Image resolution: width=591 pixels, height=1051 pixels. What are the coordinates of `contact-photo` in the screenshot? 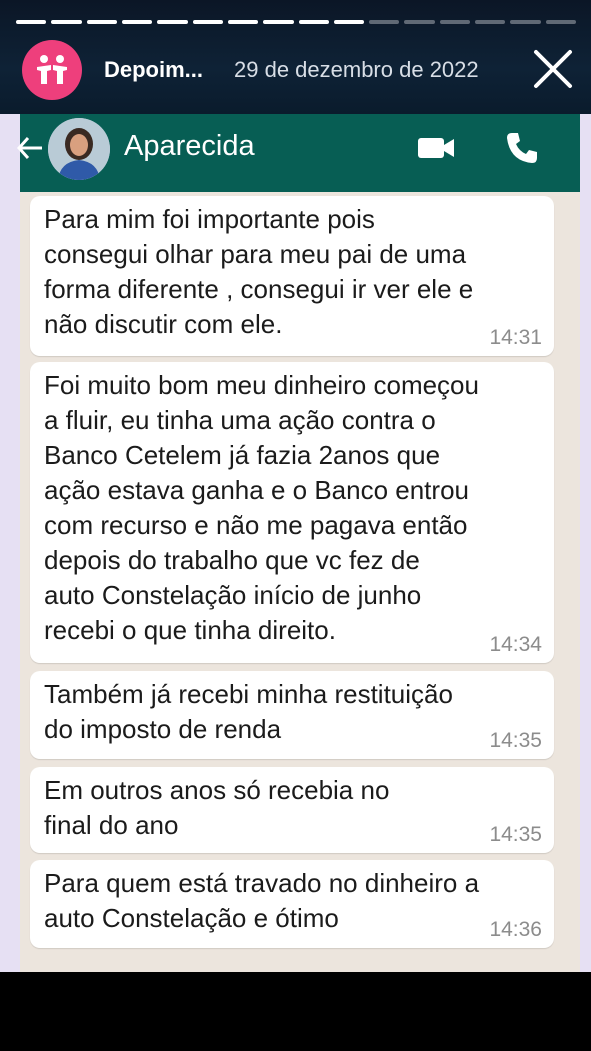 It's located at (79, 149).